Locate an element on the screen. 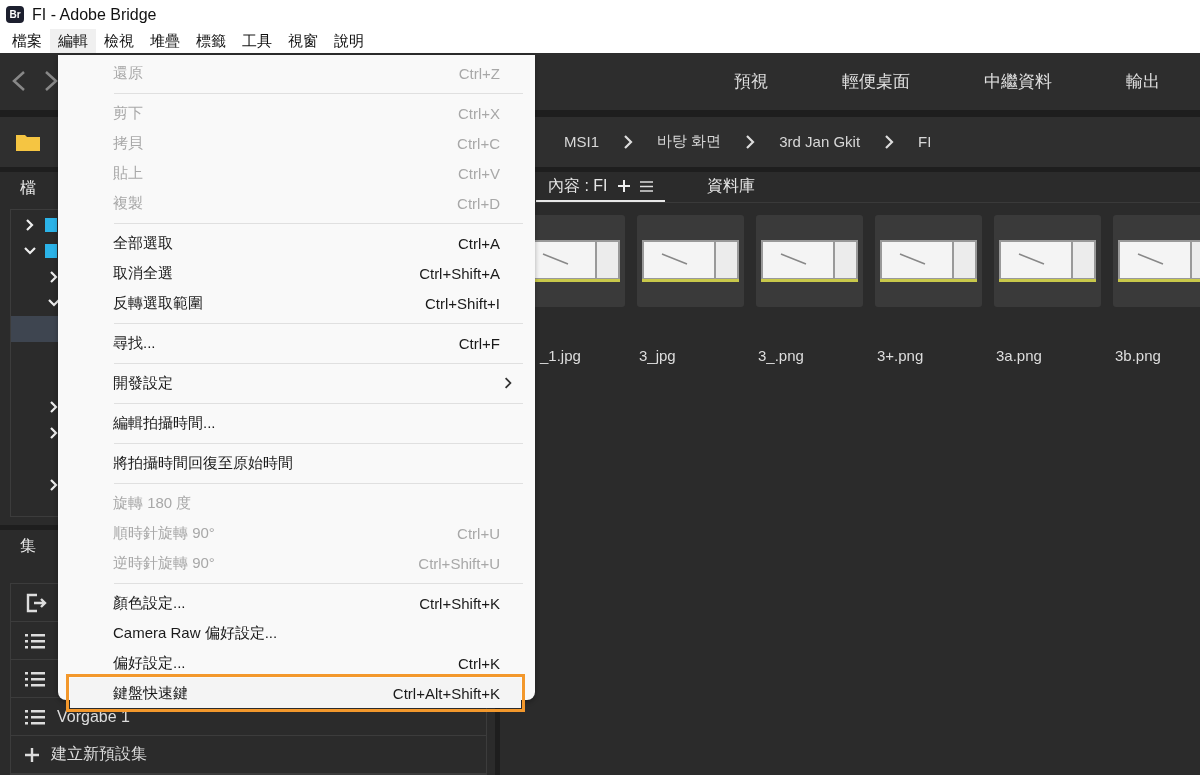 The height and width of the screenshot is (775, 1200). file-name: _1.jpg is located at coordinates (560, 355).